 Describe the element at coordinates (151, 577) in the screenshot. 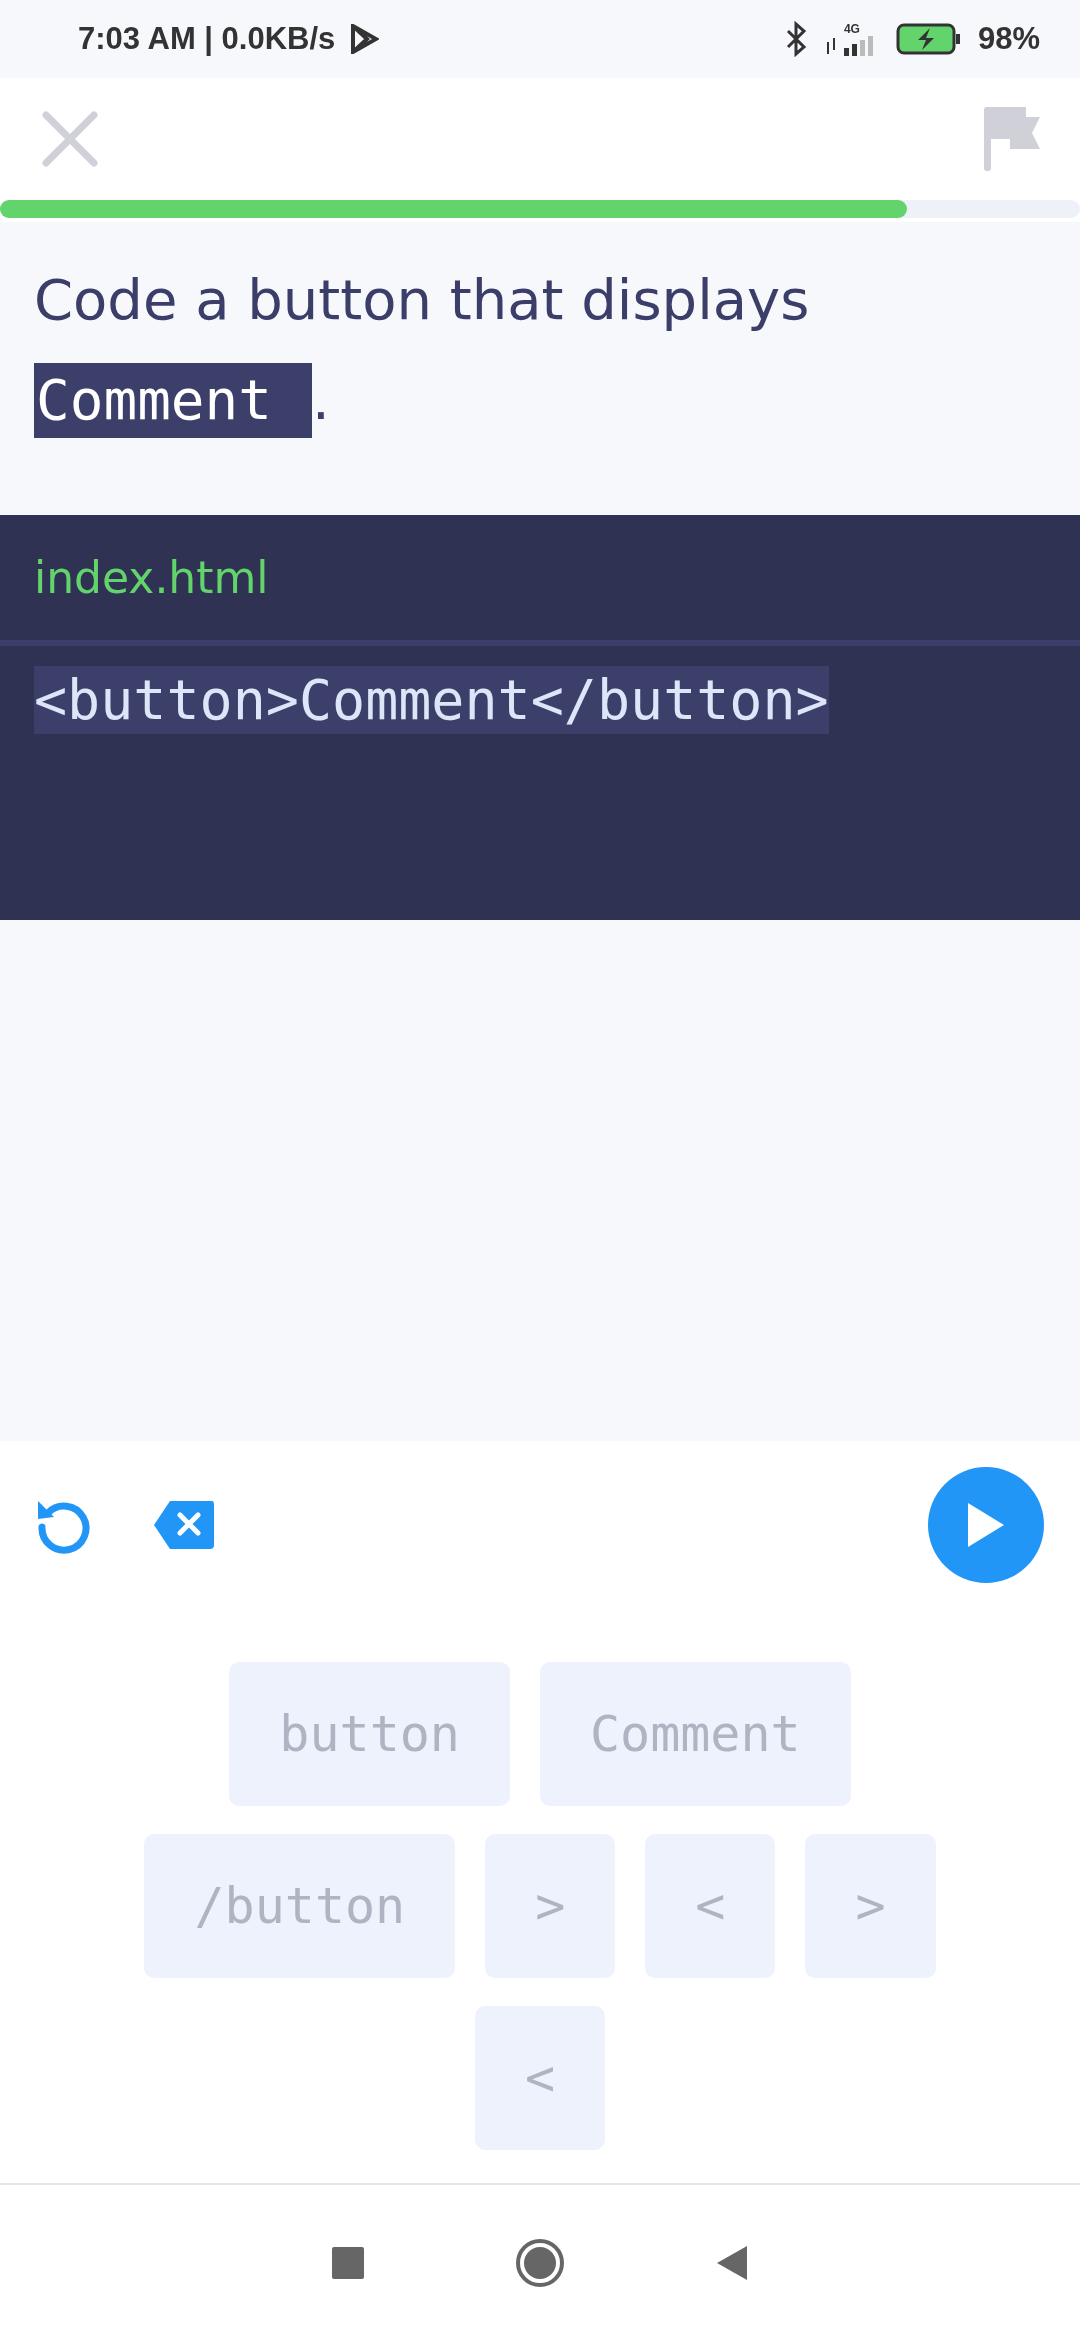

I see `file-name: index.html` at that location.